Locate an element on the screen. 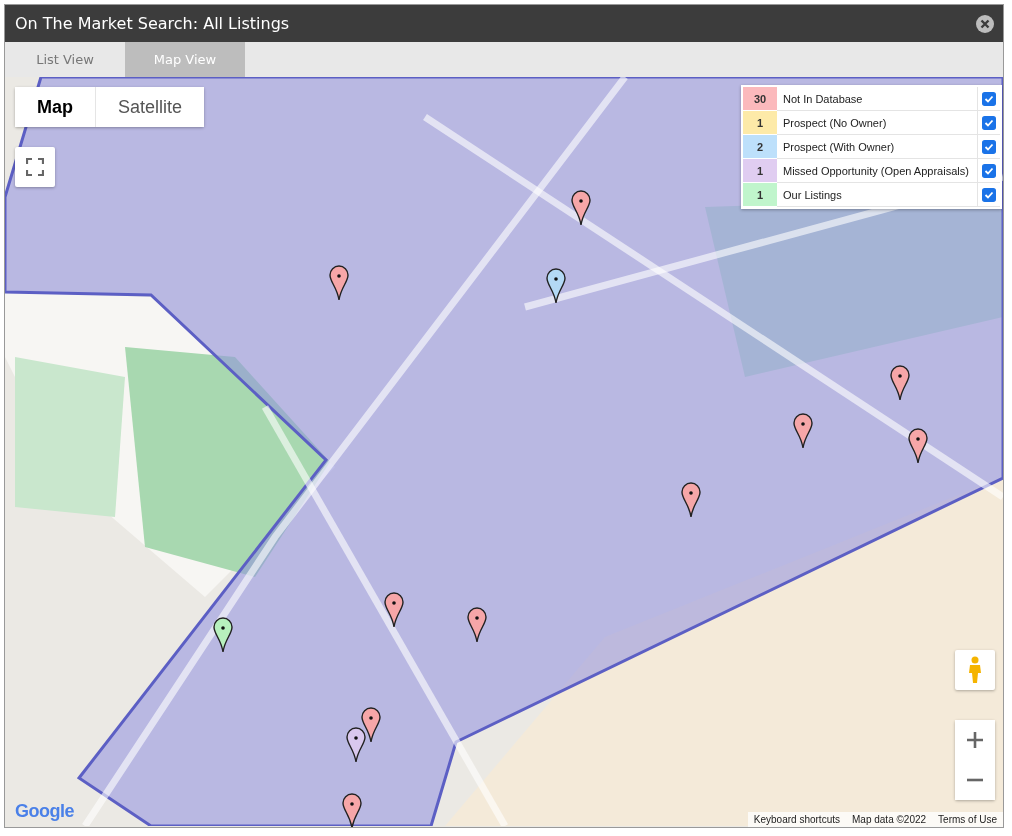 This screenshot has height=836, width=1012. legend-label: Prospect (No Owner) is located at coordinates (877, 123).